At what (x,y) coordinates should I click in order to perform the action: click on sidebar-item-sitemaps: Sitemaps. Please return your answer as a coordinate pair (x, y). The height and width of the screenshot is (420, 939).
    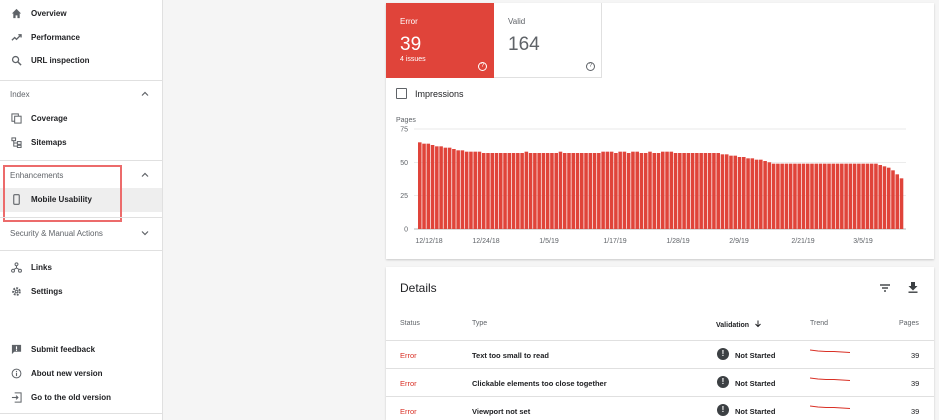
    Looking at the image, I should click on (81, 143).